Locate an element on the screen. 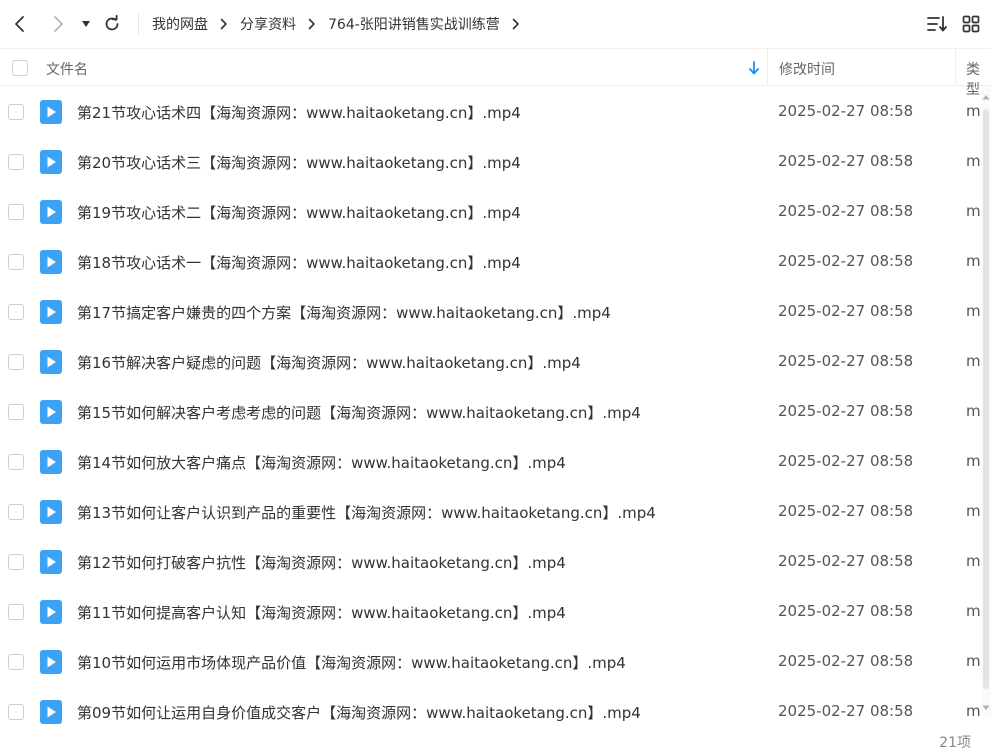 Image resolution: width=991 pixels, height=752 pixels. file-name: 第20节攻心话术三【海淘资源网：www.haitaoketang.cn】.mp4 is located at coordinates (299, 162).